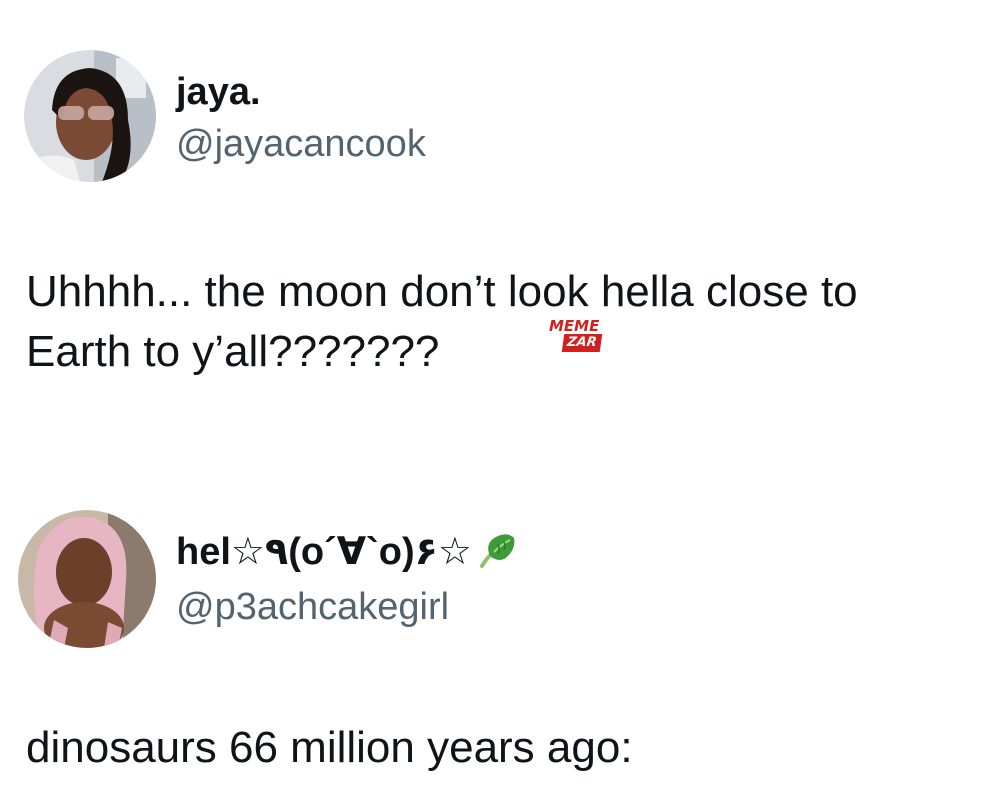  I want to click on display-name-text: hel☆٩(o´∀`o)۶☆, so click(324, 552).